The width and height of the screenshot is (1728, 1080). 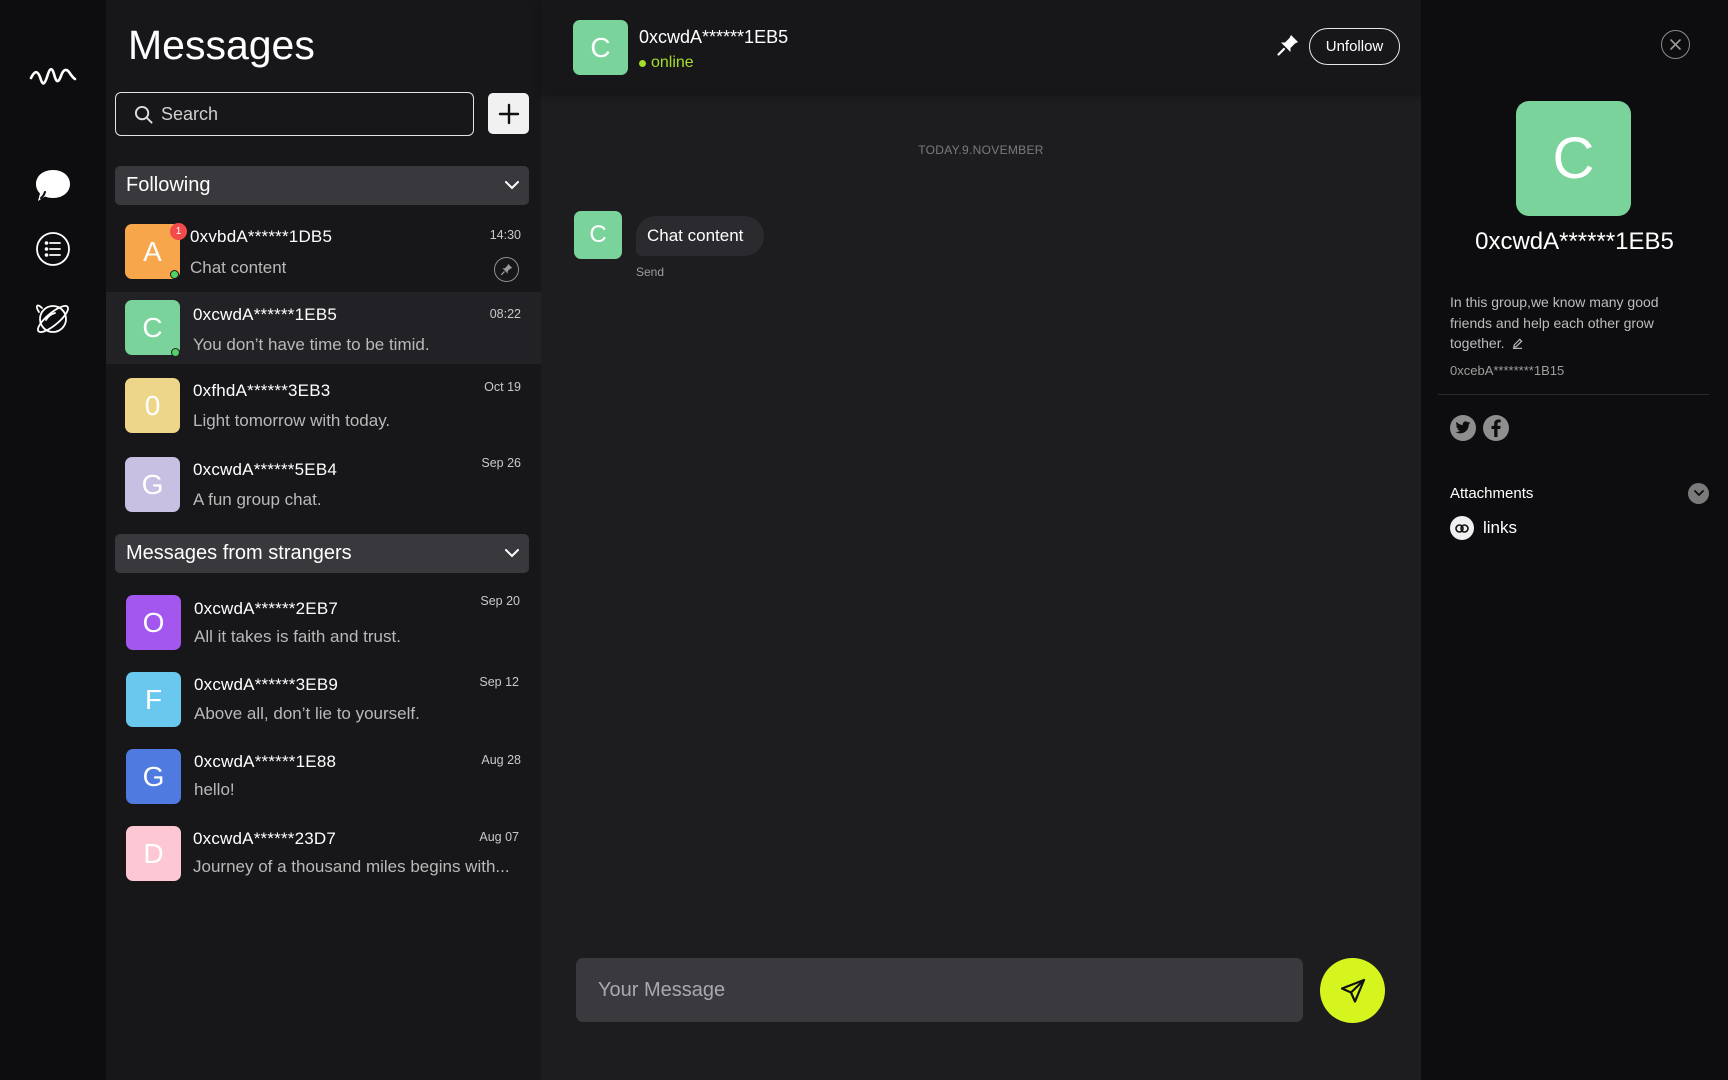 I want to click on message-bubble: Chat content, so click(x=700, y=236).